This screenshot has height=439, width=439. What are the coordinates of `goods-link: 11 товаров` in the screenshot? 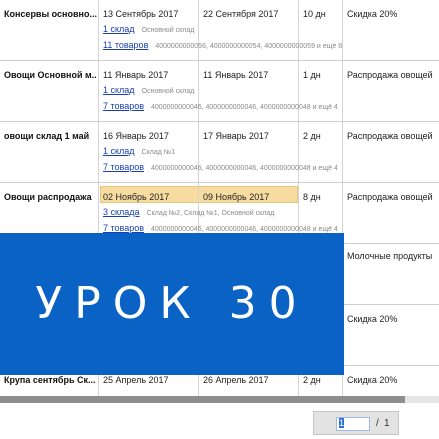 It's located at (125, 45).